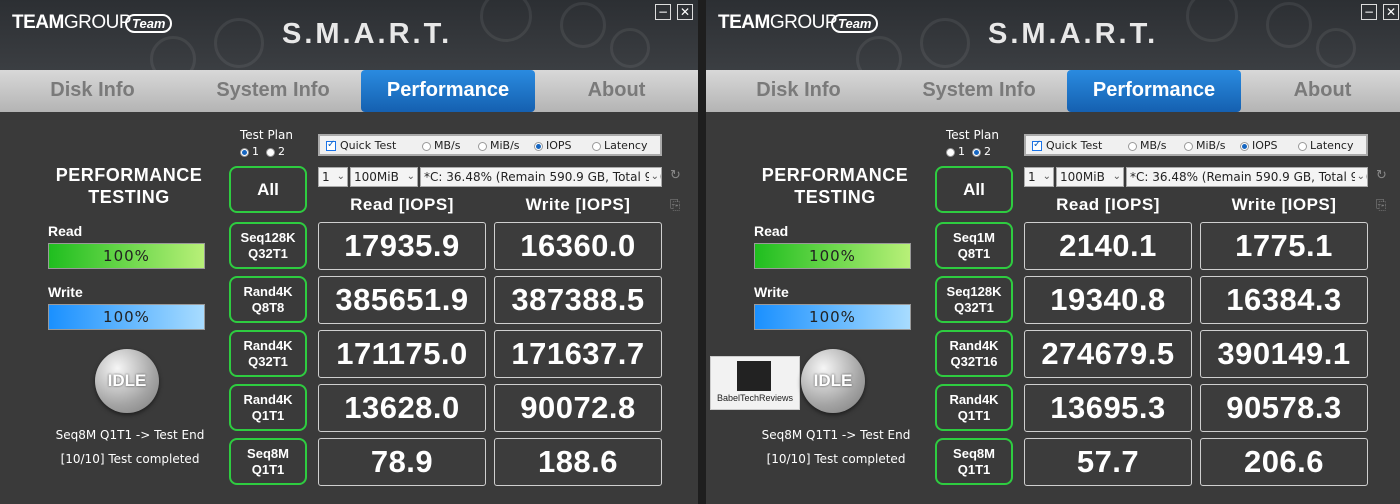  Describe the element at coordinates (1284, 462) in the screenshot. I see `write-result: 206.6` at that location.